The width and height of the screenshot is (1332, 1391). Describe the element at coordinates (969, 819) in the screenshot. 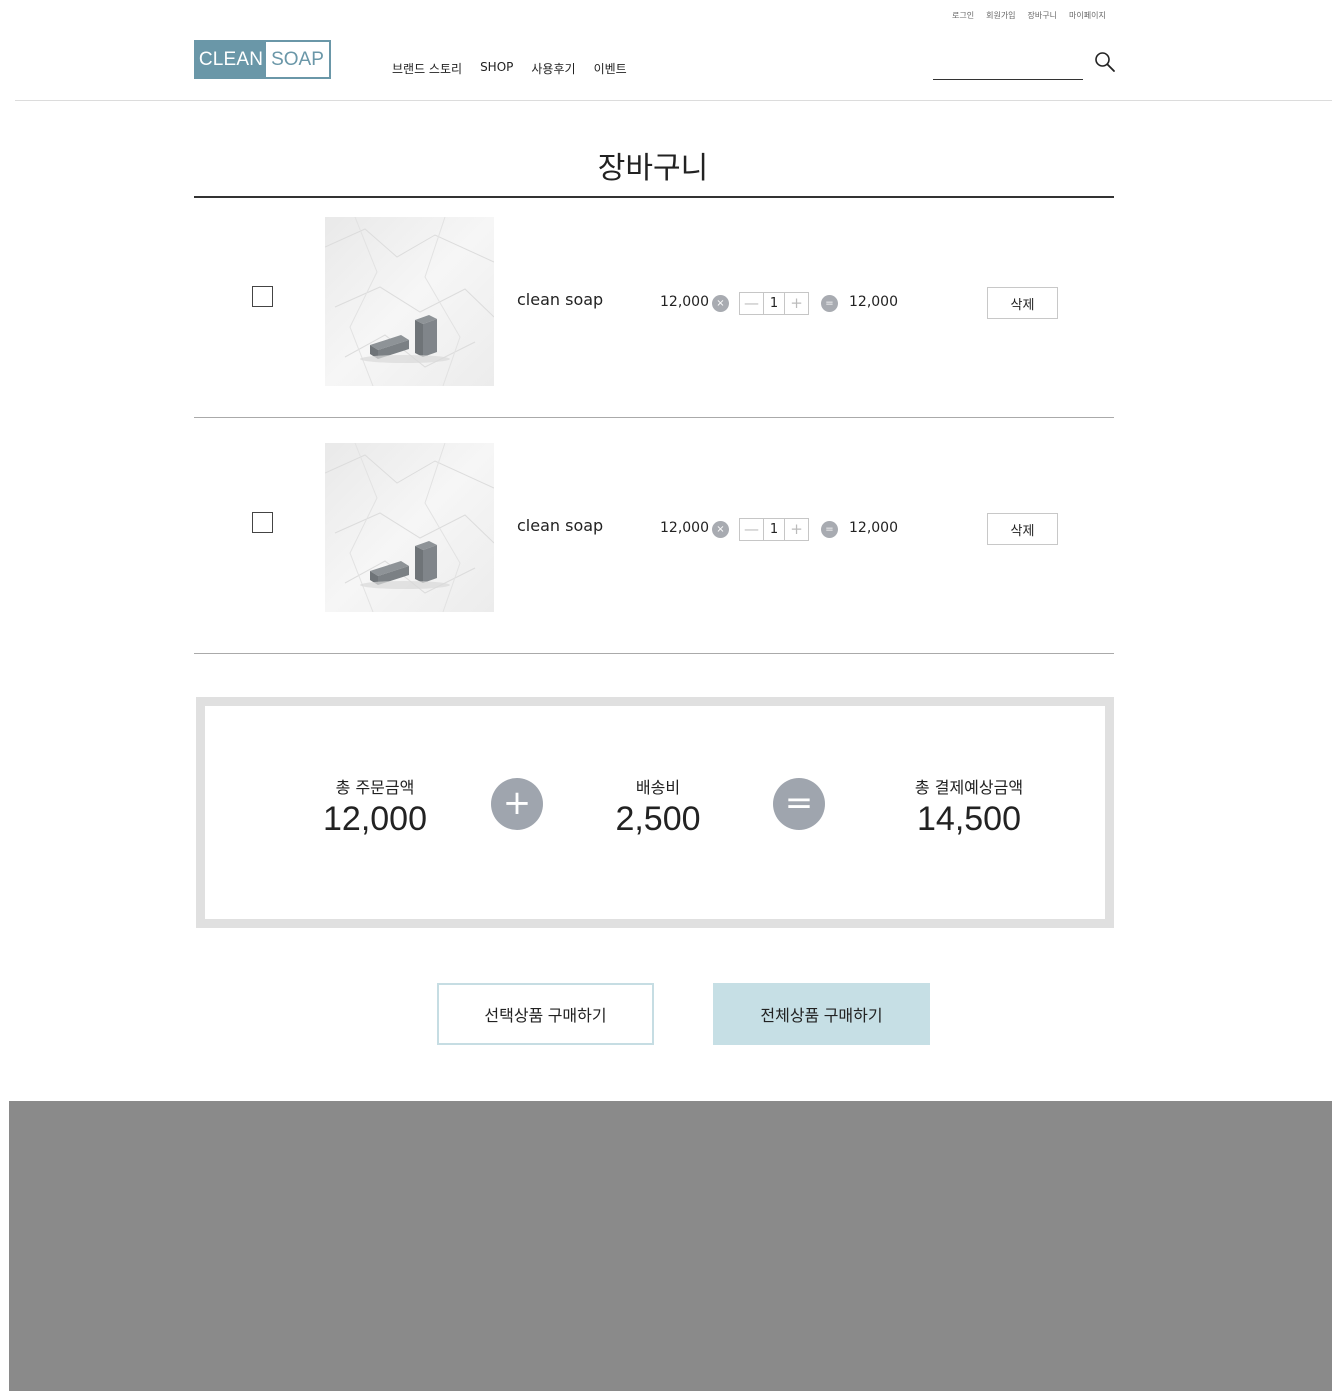

I see `total-amount-value: 14,500` at that location.